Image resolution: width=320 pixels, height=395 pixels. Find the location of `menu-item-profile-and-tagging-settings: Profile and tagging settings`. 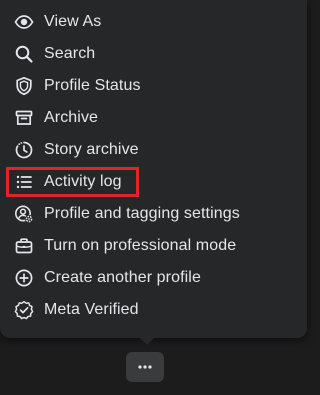

menu-item-profile-and-tagging-settings: Profile and tagging settings is located at coordinates (153, 214).